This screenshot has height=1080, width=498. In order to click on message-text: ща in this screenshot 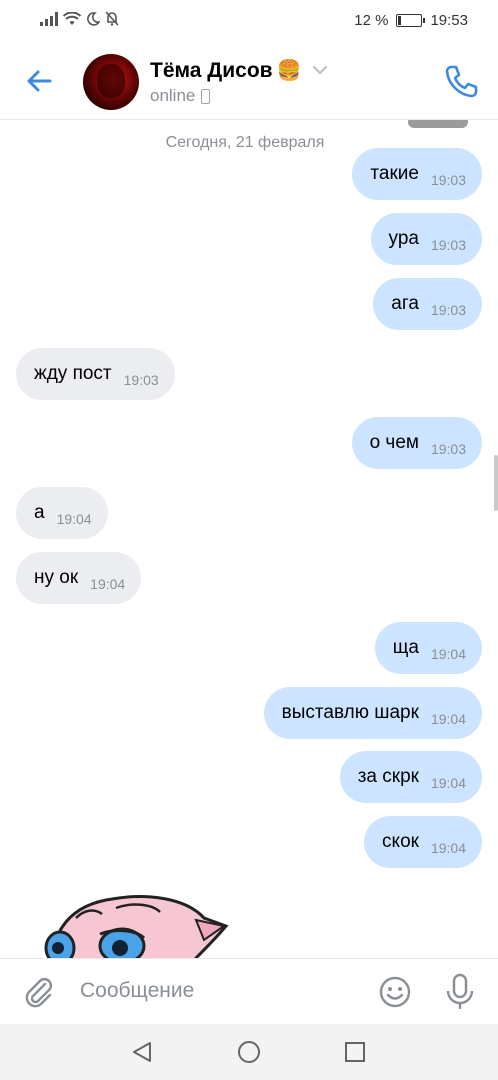, I will do `click(405, 647)`.